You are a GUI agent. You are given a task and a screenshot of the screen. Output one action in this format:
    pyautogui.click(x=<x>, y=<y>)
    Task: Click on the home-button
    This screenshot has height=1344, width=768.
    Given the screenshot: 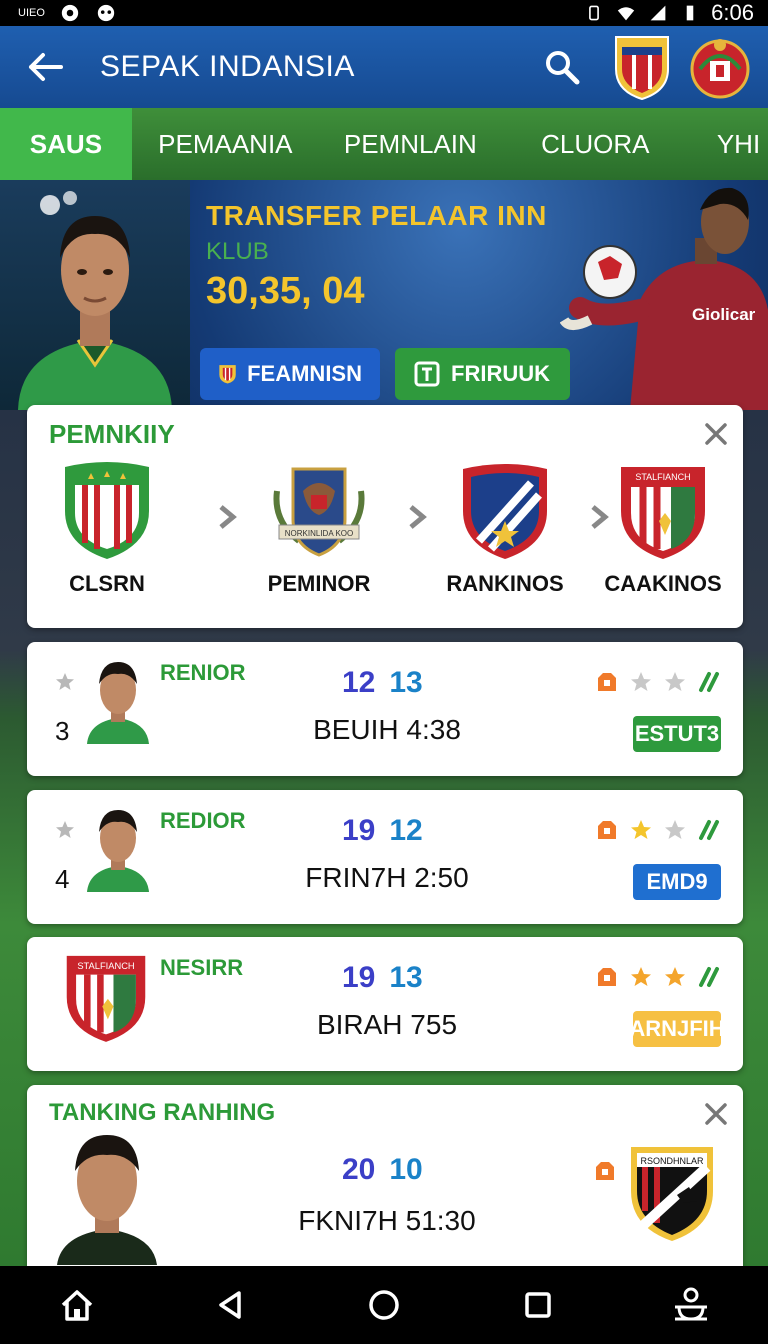 What is the action you would take?
    pyautogui.click(x=77, y=1305)
    